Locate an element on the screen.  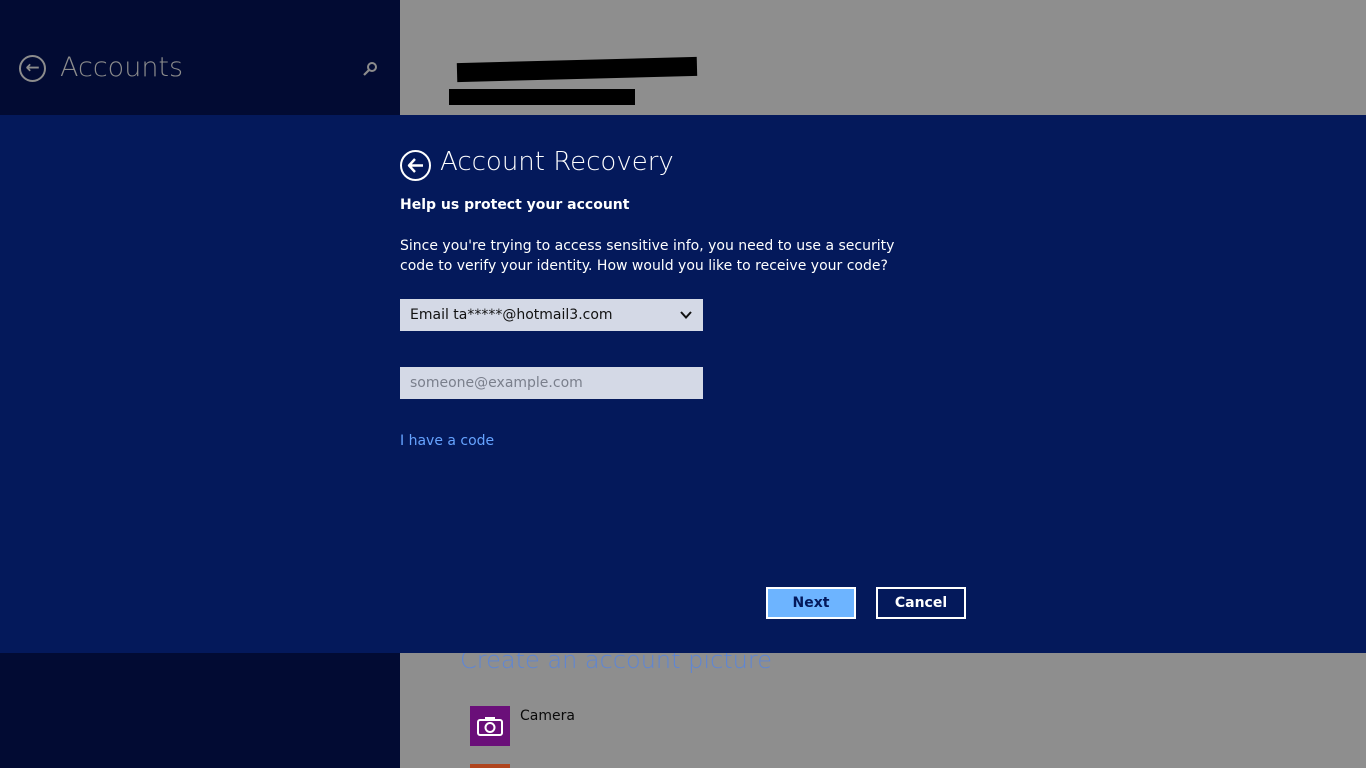
dialog-title: Account Recovery is located at coordinates (557, 162).